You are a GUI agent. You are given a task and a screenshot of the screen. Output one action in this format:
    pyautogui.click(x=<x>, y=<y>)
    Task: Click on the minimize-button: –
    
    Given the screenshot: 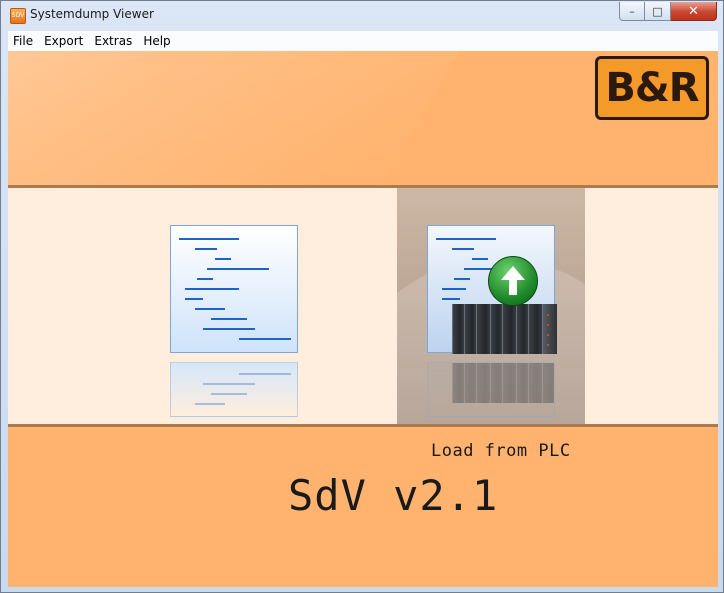 What is the action you would take?
    pyautogui.click(x=632, y=11)
    